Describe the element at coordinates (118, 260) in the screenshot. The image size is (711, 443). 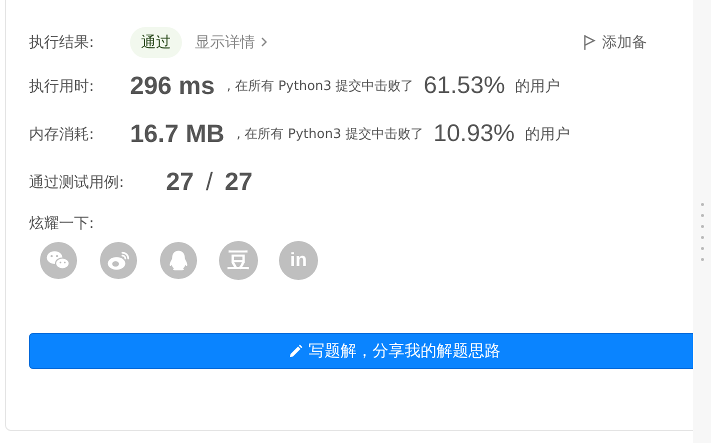
I see `eye-swirl-icon` at that location.